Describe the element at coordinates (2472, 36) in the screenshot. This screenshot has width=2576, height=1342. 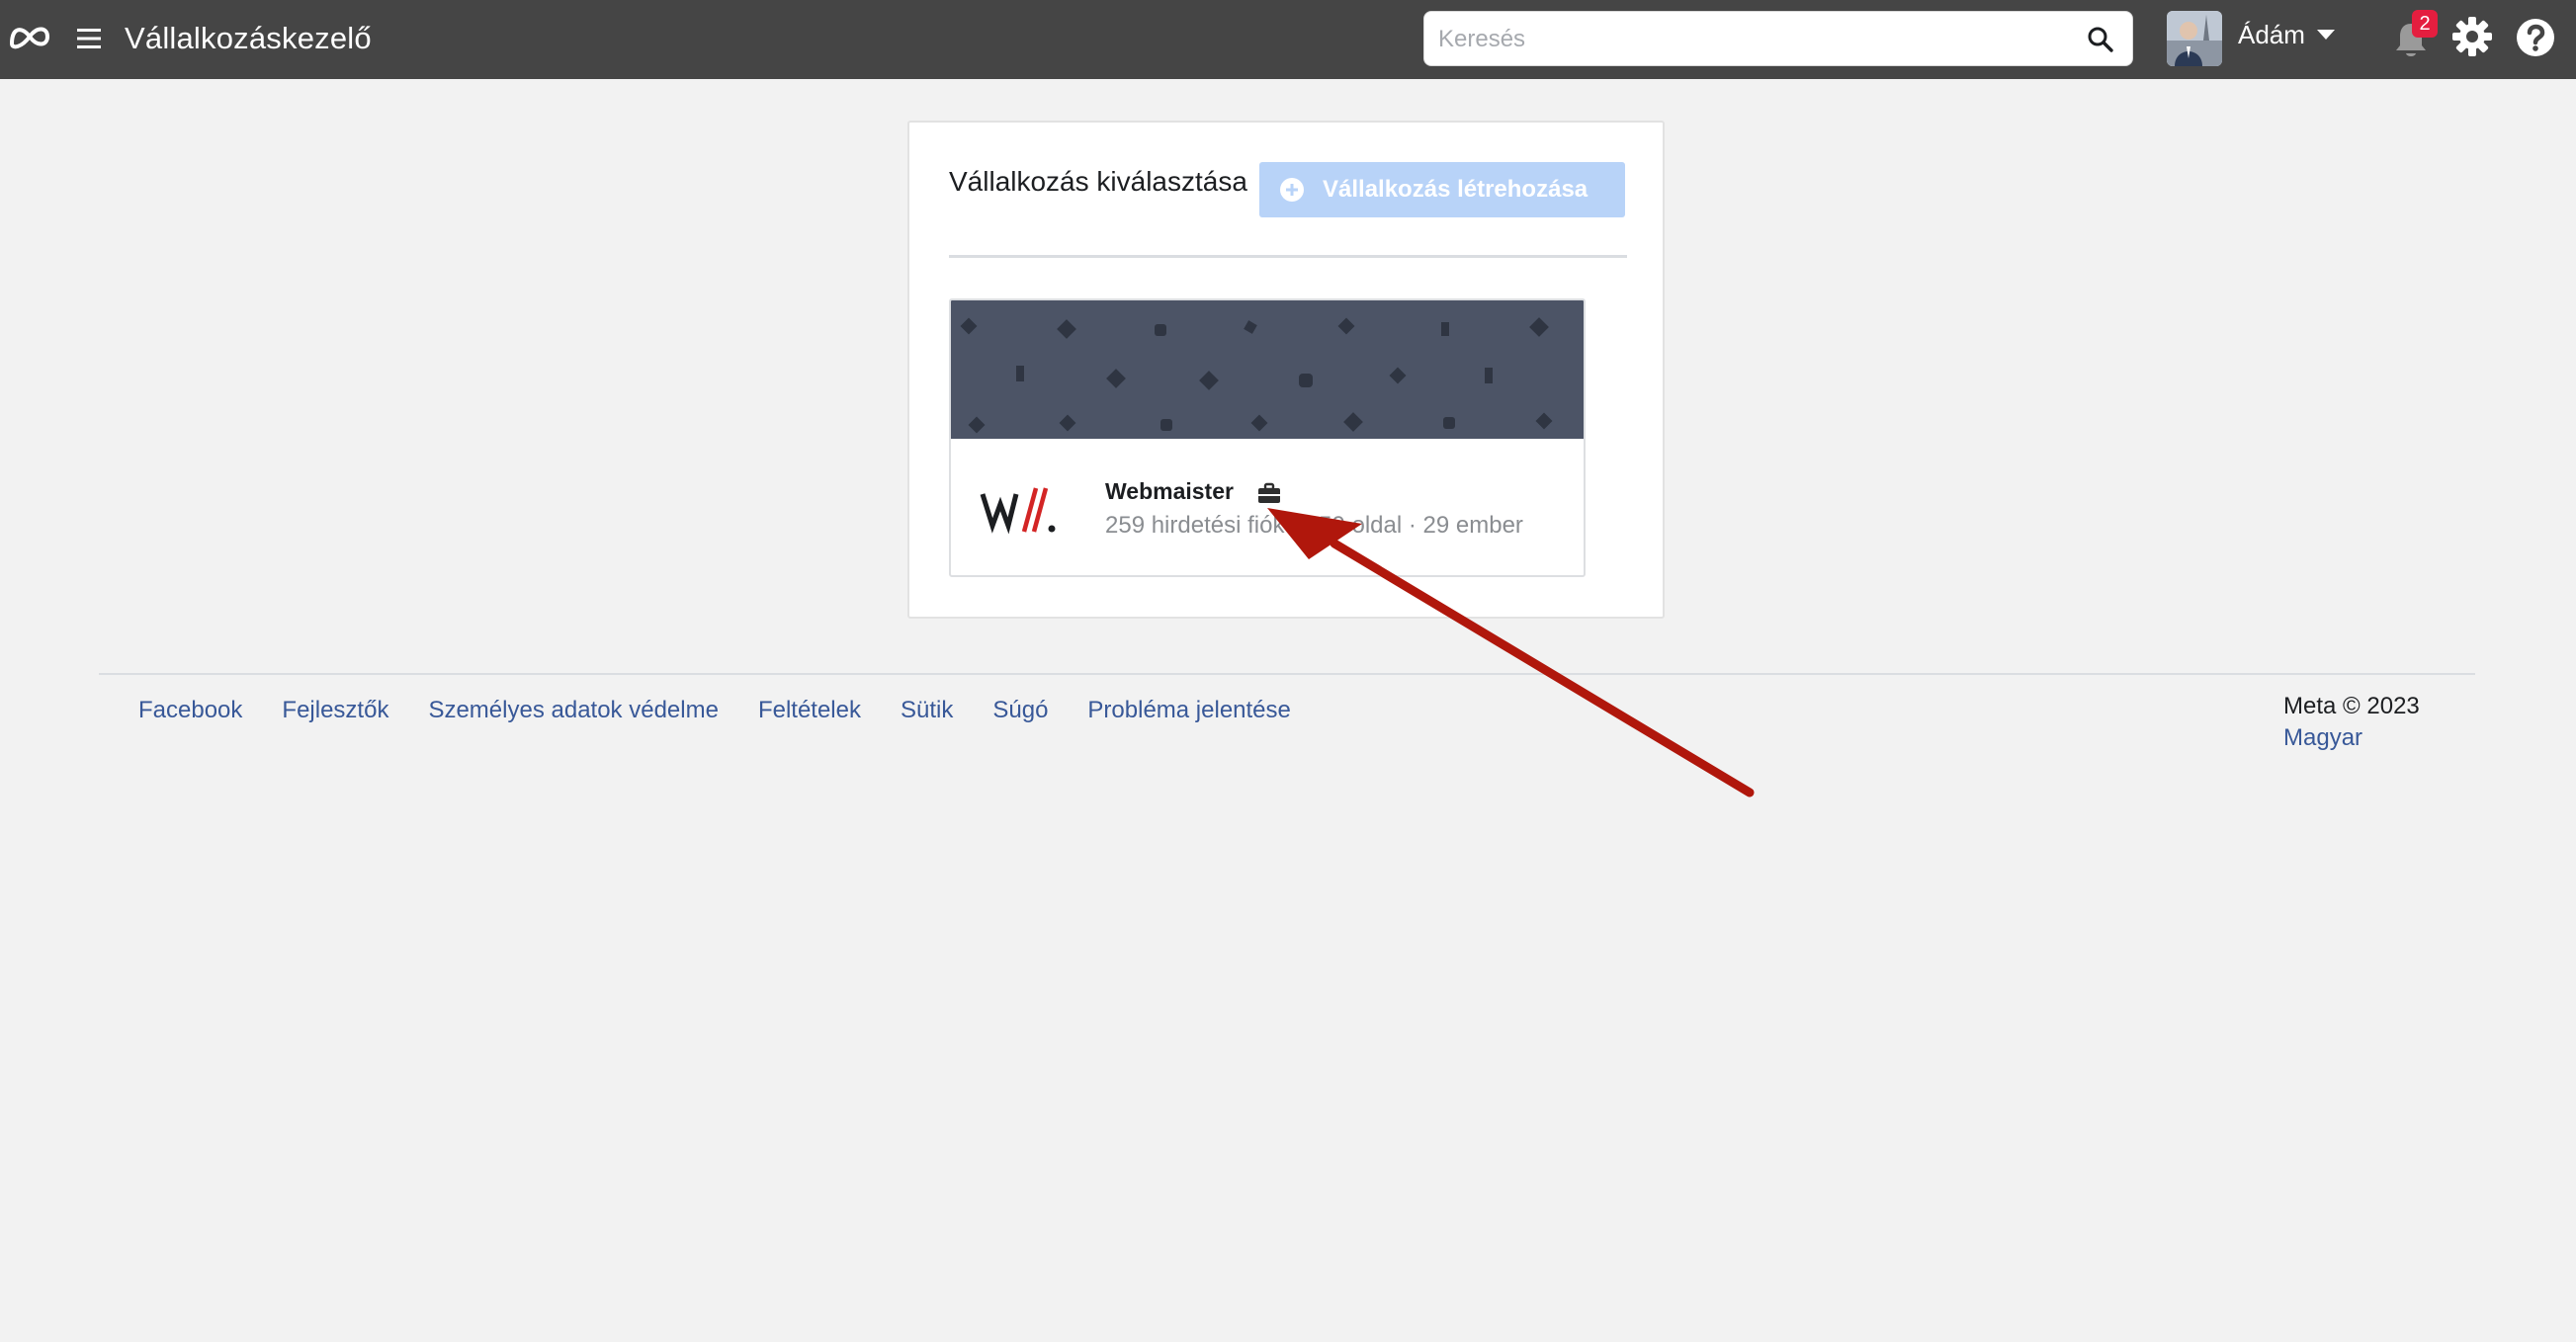
I see `gear-icon` at that location.